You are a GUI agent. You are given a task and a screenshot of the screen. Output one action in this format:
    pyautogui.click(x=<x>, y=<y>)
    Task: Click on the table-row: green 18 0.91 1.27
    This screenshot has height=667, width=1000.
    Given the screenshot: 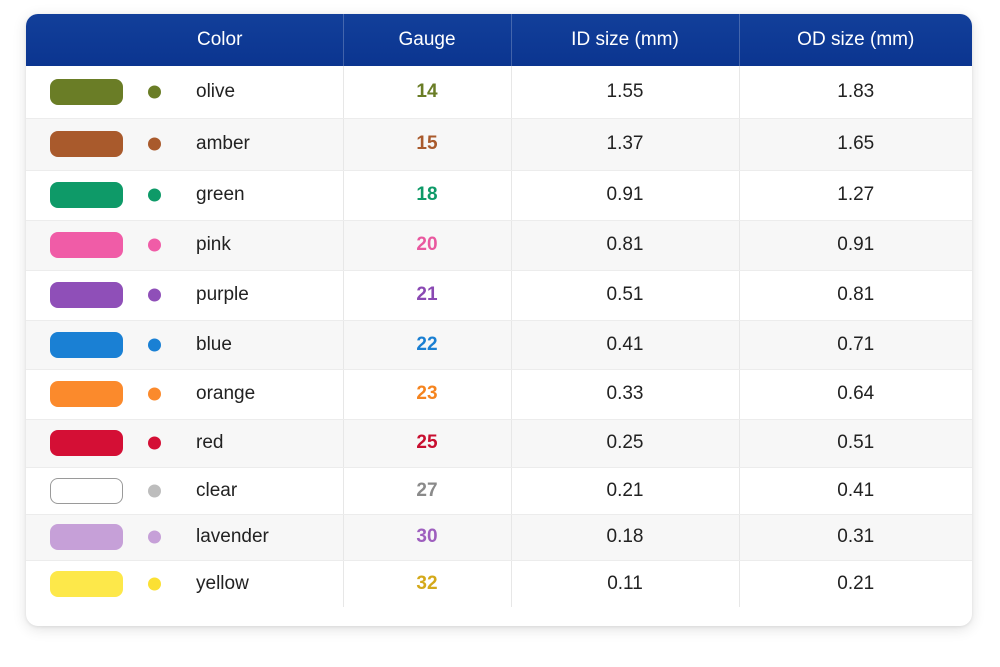 What is the action you would take?
    pyautogui.click(x=499, y=195)
    